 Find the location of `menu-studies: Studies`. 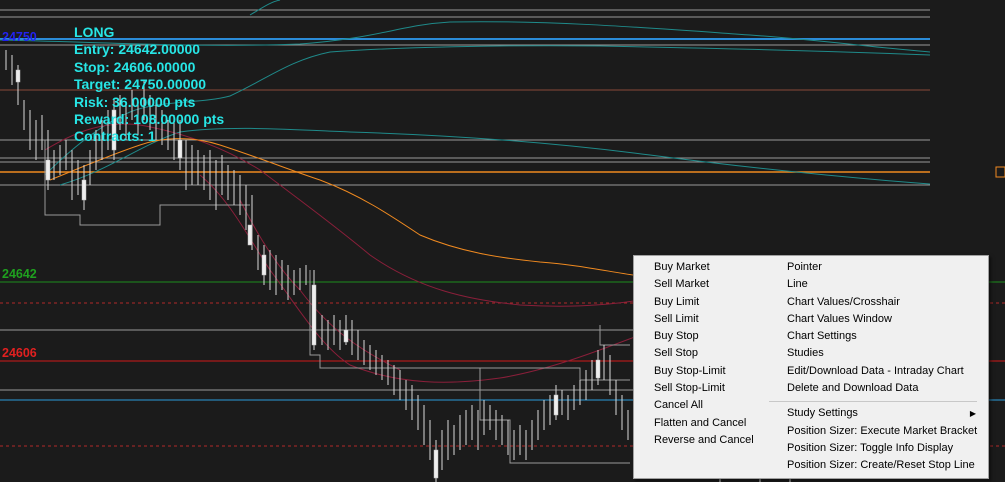

menu-studies: Studies is located at coordinates (884, 353).